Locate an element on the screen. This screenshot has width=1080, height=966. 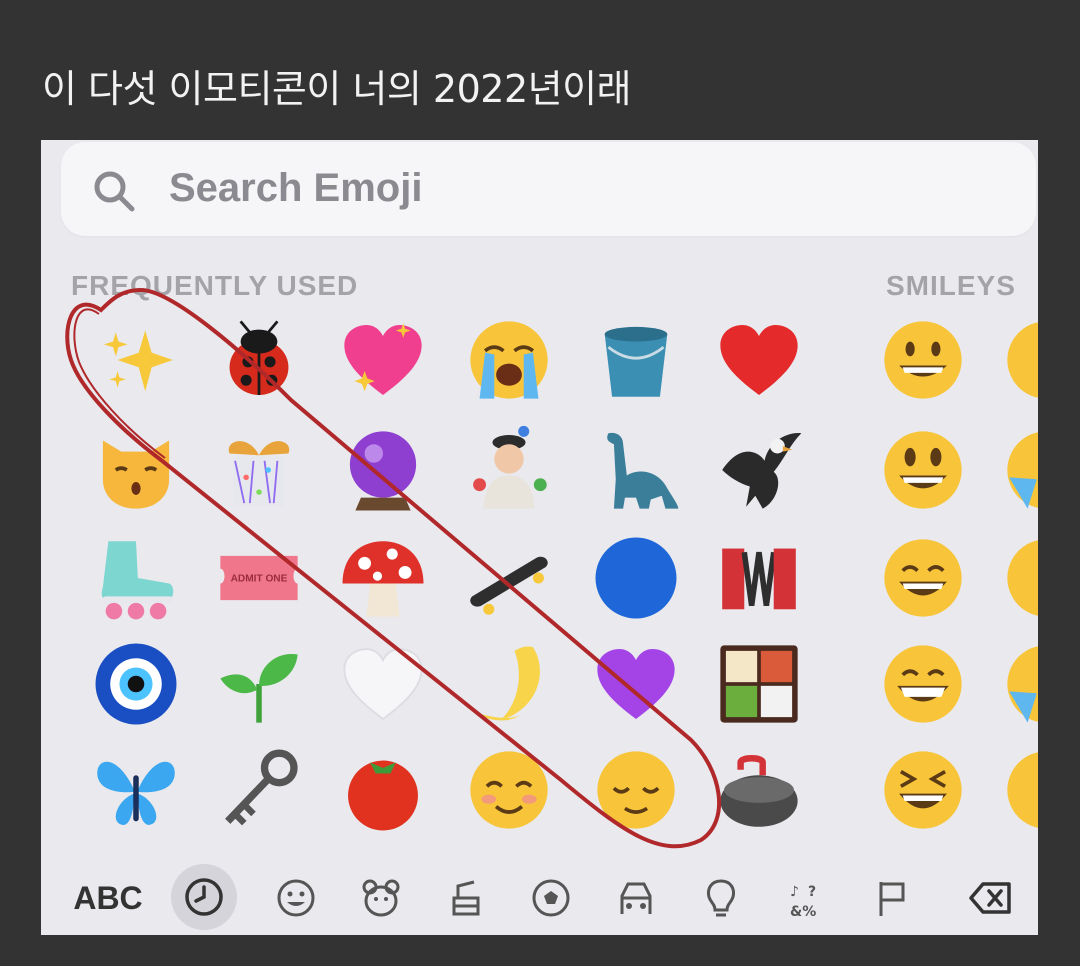
recents-tab is located at coordinates (204, 897).